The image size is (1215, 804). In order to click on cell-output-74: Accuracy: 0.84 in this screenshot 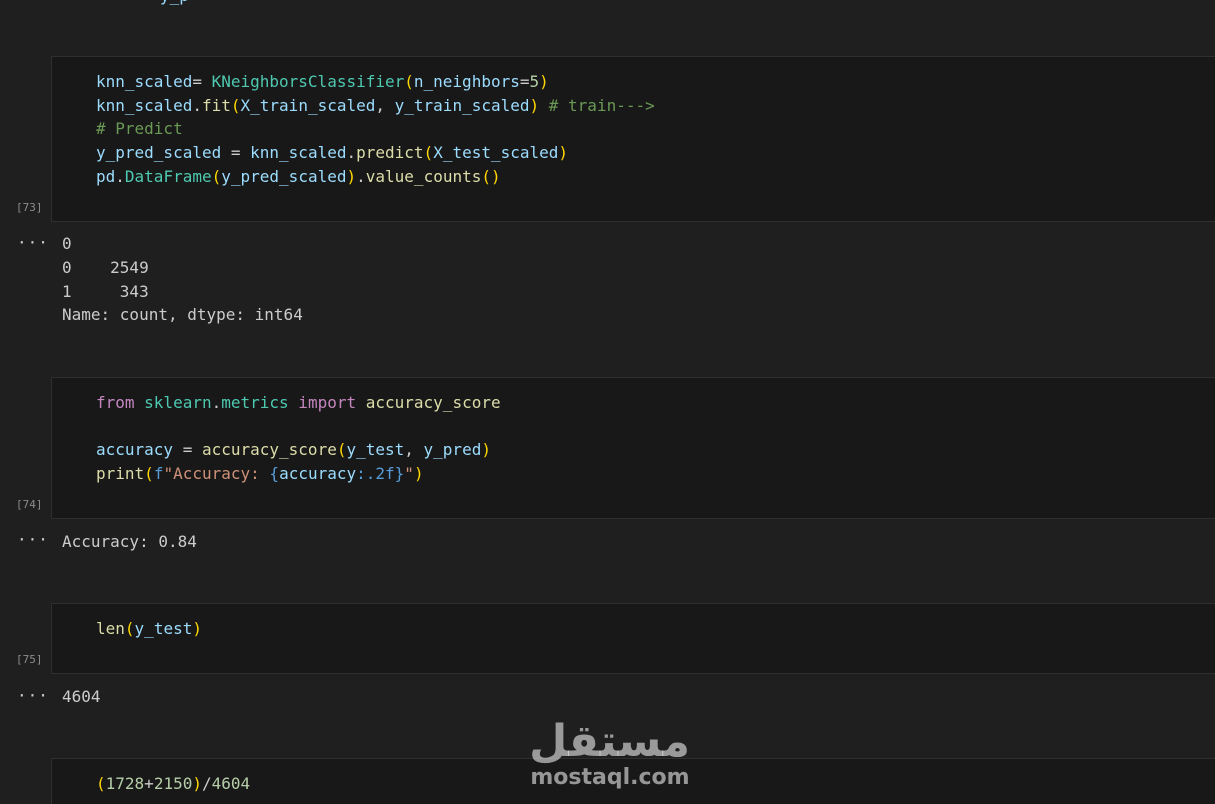, I will do `click(129, 542)`.